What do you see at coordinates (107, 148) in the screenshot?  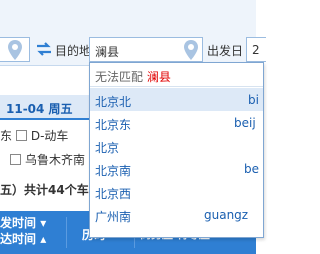 I see `suggestion-name: 北京` at bounding box center [107, 148].